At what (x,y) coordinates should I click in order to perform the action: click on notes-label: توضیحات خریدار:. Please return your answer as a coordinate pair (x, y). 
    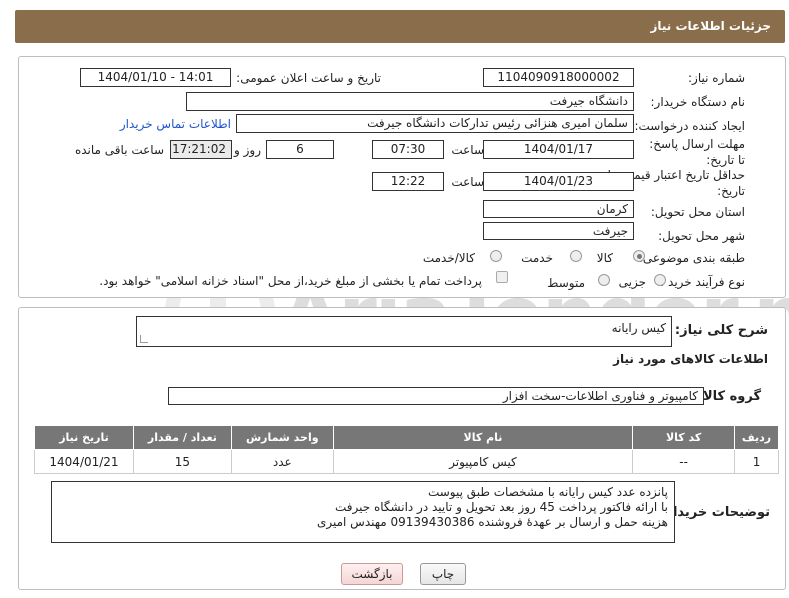
    Looking at the image, I should click on (715, 512).